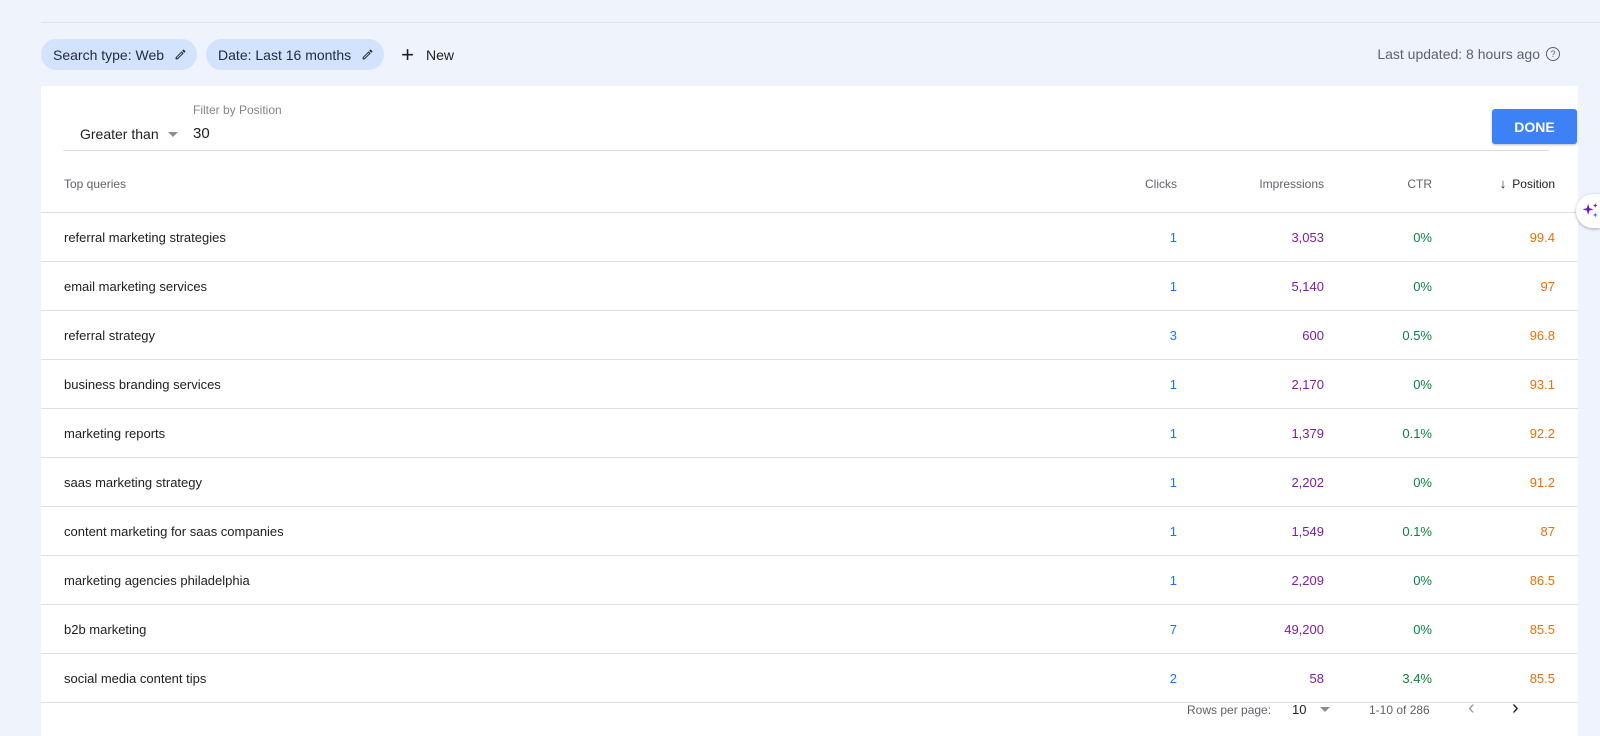 This screenshot has width=1600, height=736. Describe the element at coordinates (1311, 709) in the screenshot. I see `rows-per-page-select: 10` at that location.